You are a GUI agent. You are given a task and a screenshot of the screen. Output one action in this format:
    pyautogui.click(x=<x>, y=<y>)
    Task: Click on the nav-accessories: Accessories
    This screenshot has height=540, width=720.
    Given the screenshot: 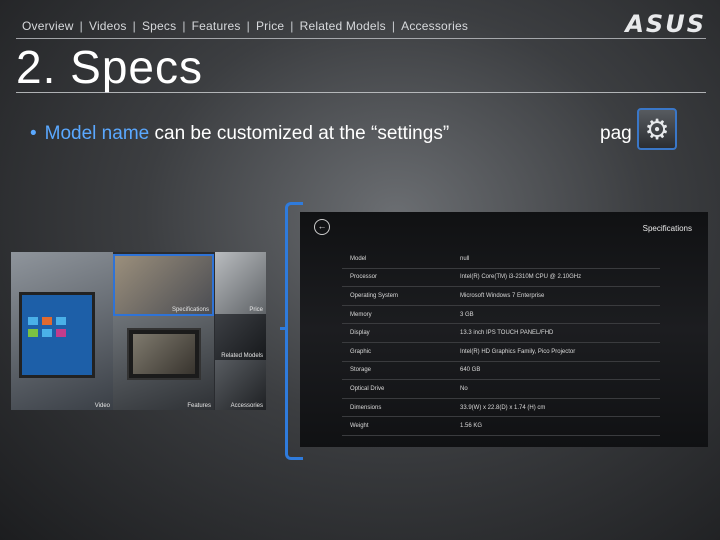 What is the action you would take?
    pyautogui.click(x=434, y=26)
    